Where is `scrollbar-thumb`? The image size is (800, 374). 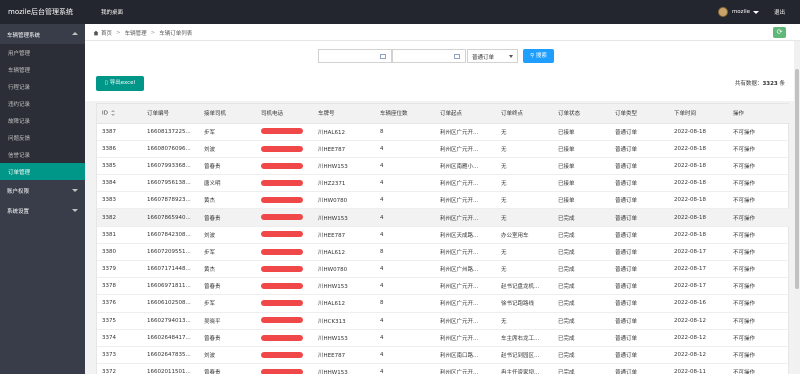 scrollbar-thumb is located at coordinates (797, 179).